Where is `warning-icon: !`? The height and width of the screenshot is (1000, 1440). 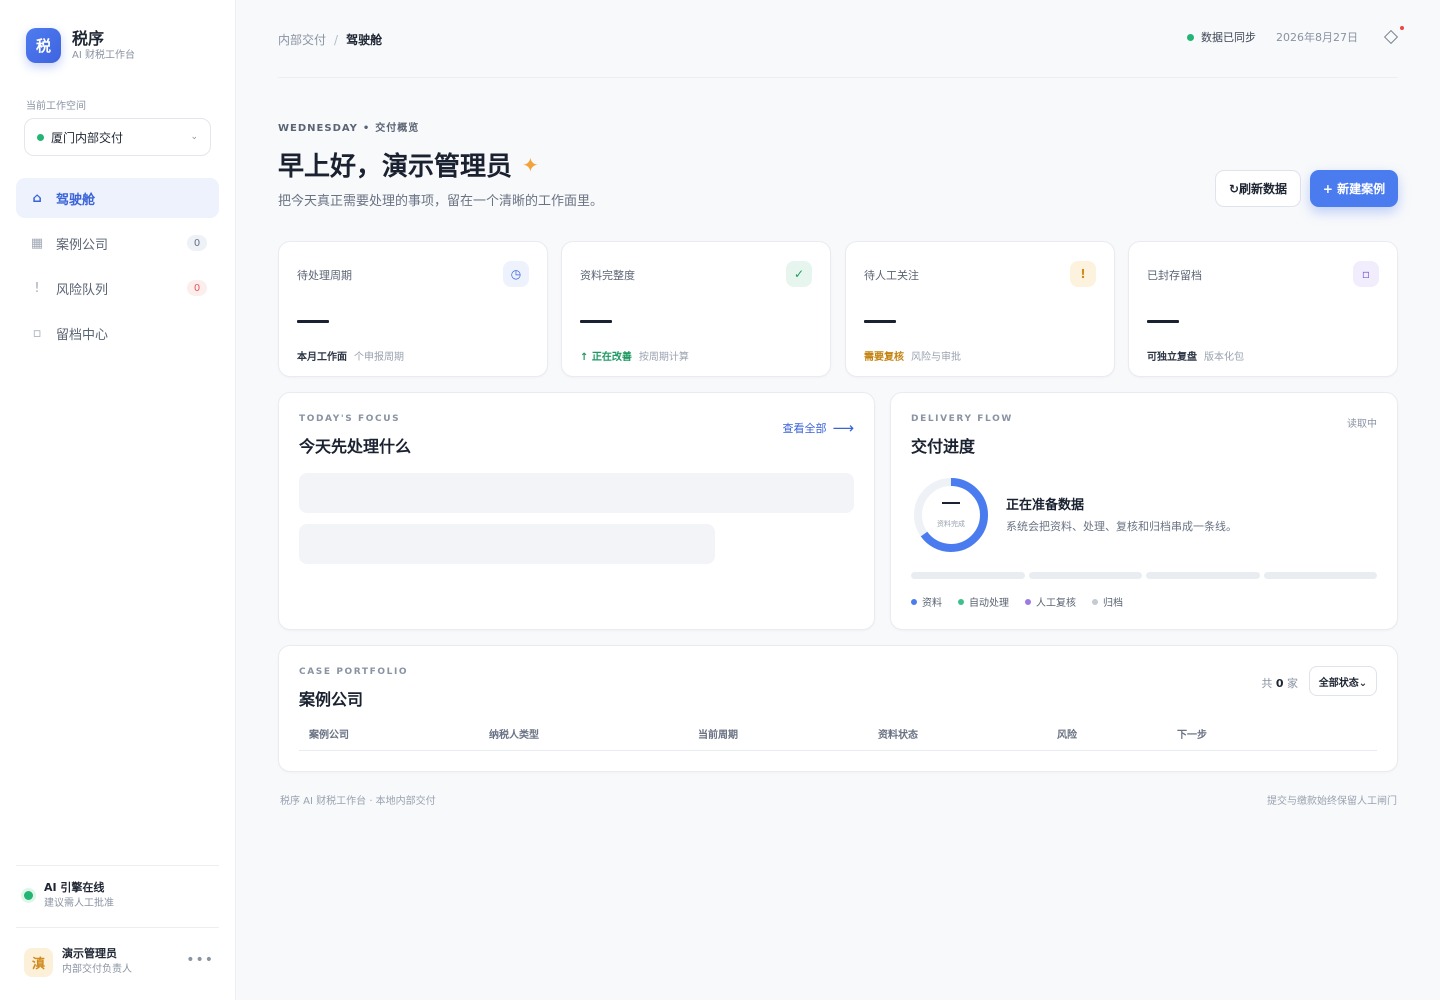
warning-icon: ! is located at coordinates (1083, 274).